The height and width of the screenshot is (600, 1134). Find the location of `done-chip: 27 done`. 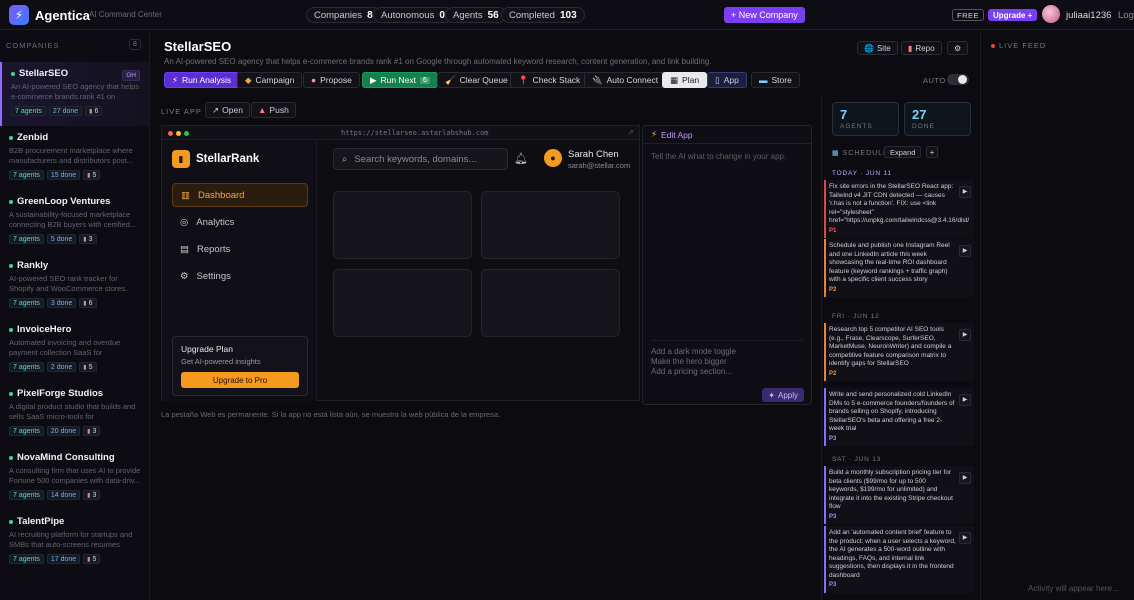

done-chip: 27 done is located at coordinates (65, 111).